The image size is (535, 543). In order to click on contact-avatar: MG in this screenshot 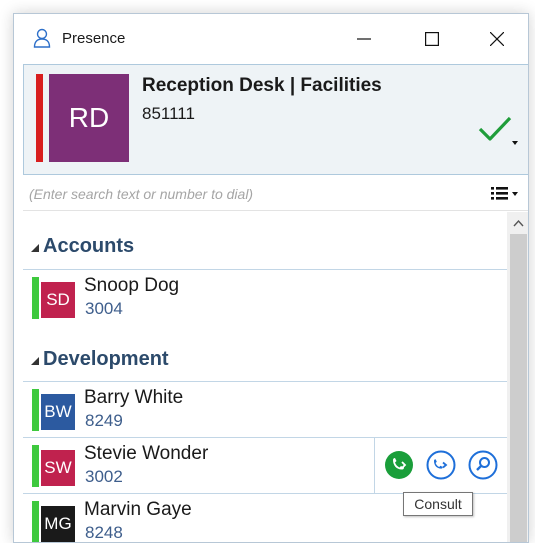, I will do `click(58, 524)`.